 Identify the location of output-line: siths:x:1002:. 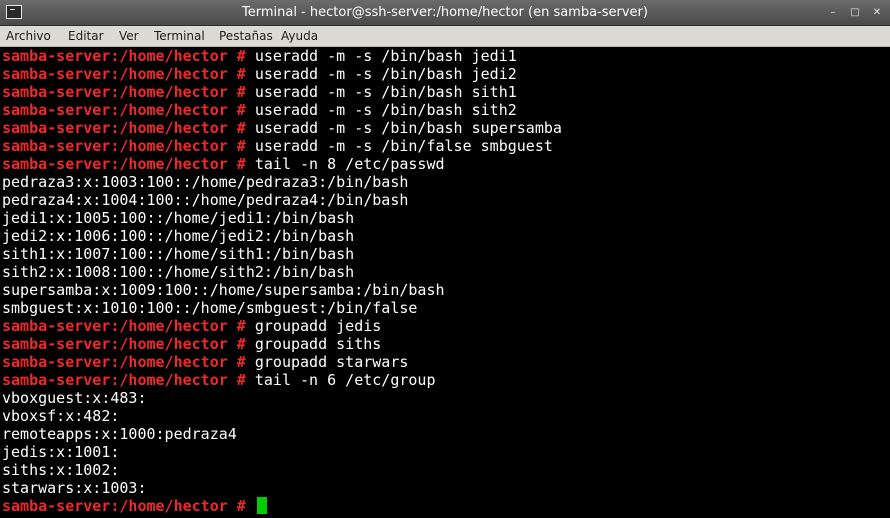
(61, 470).